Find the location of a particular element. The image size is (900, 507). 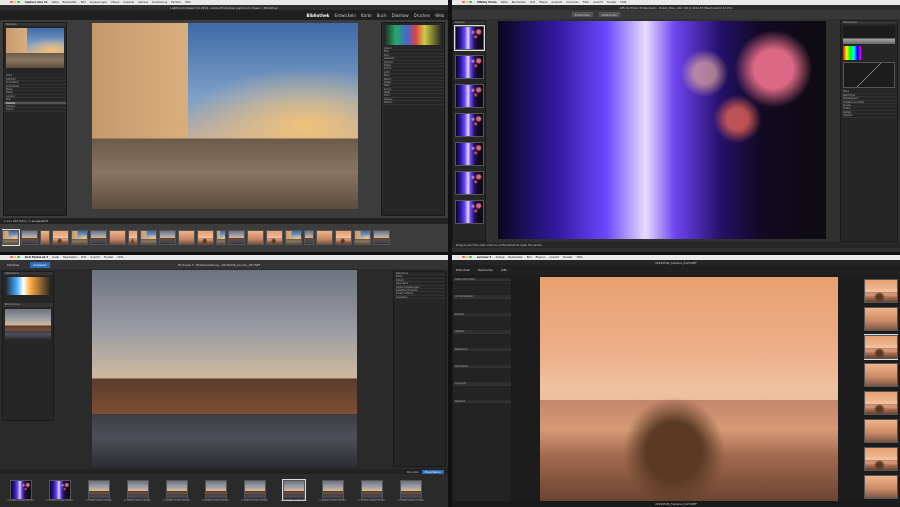

cancel-button: Abbrechen is located at coordinates (610, 14).